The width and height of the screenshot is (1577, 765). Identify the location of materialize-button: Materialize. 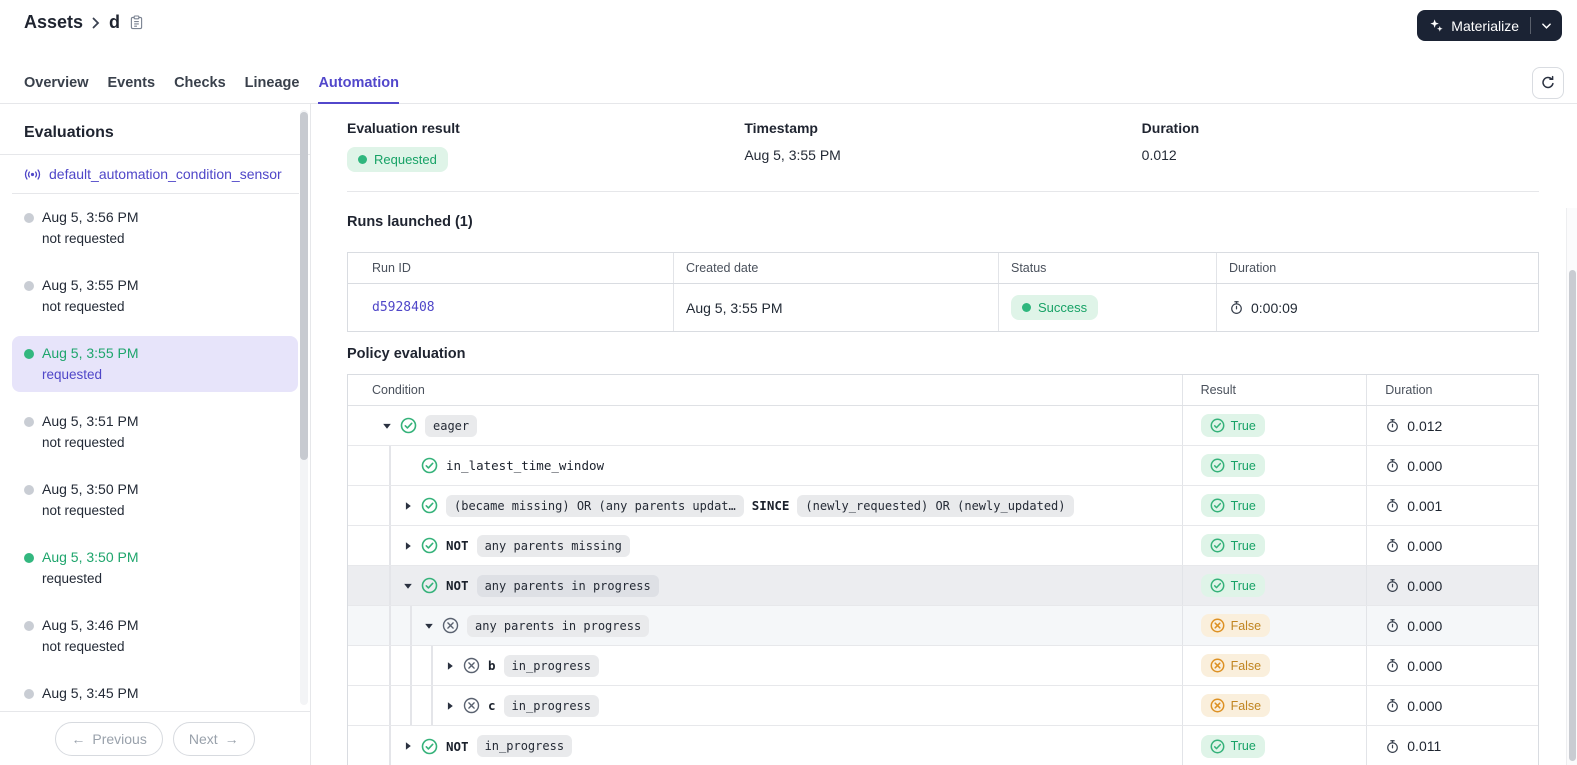
(1473, 25).